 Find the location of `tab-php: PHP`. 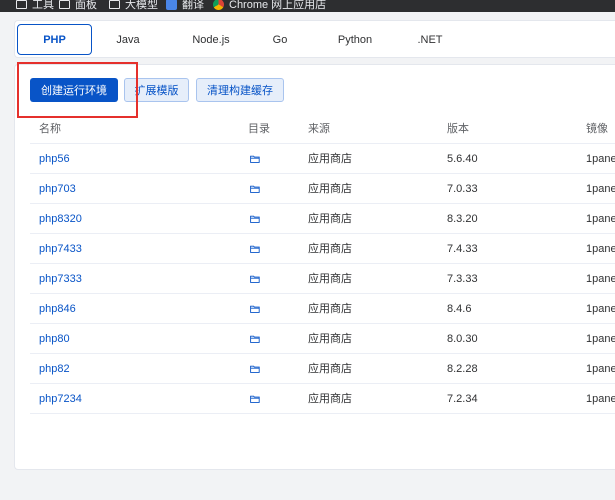

tab-php: PHP is located at coordinates (54, 39).